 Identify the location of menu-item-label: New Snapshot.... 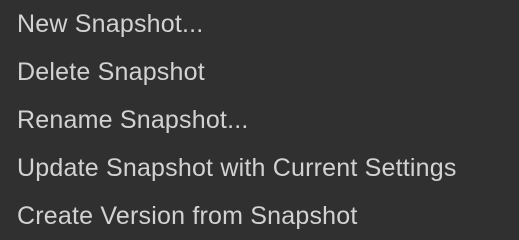
(110, 23).